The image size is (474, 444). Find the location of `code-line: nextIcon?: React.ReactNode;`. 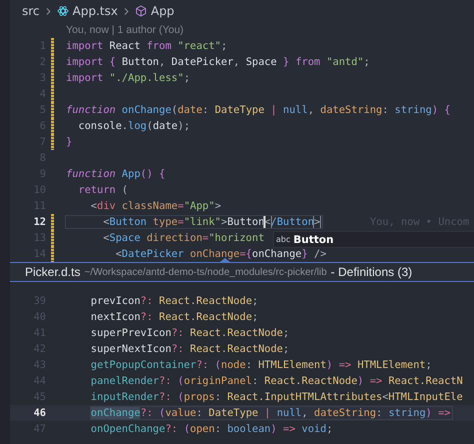

code-line: nextIcon?: React.ReactNode; is located at coordinates (175, 317).